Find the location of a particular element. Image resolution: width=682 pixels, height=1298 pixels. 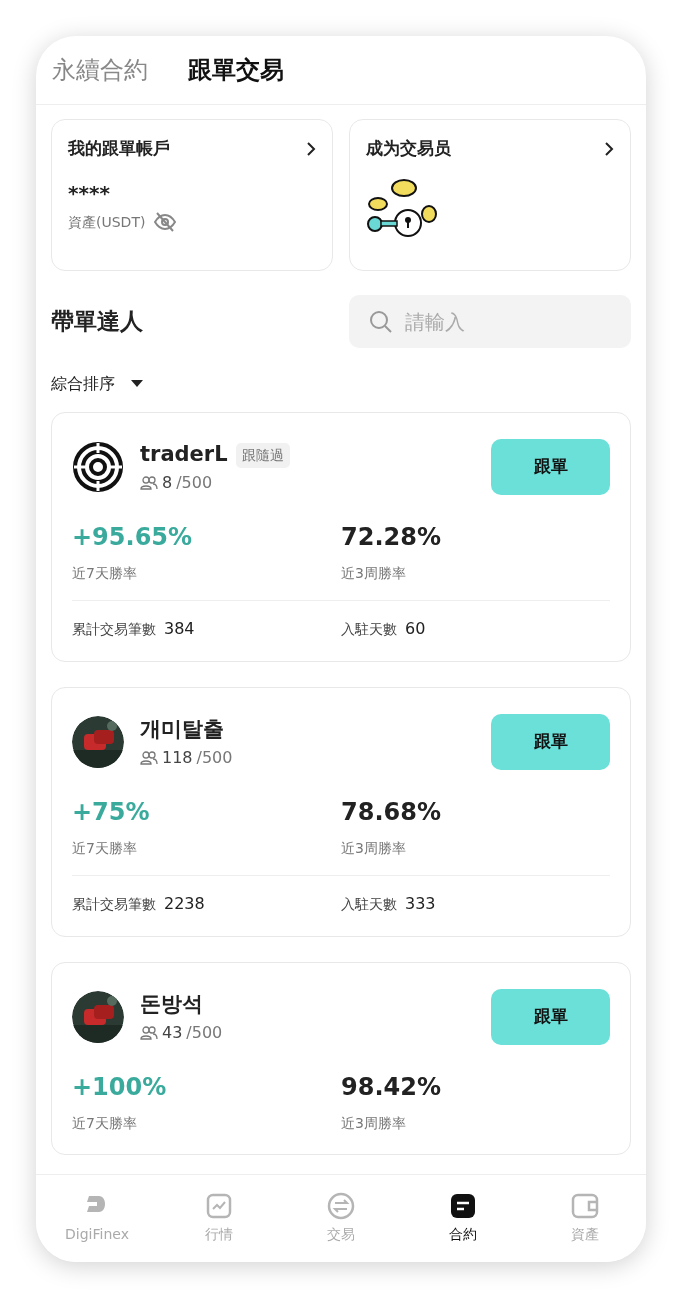

document-icon is located at coordinates (463, 1206).